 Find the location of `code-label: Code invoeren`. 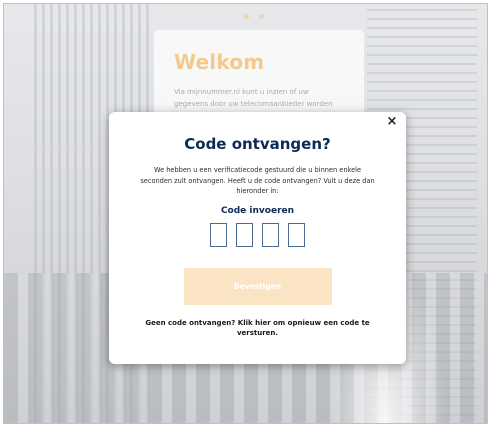

code-label: Code invoeren is located at coordinates (257, 210).